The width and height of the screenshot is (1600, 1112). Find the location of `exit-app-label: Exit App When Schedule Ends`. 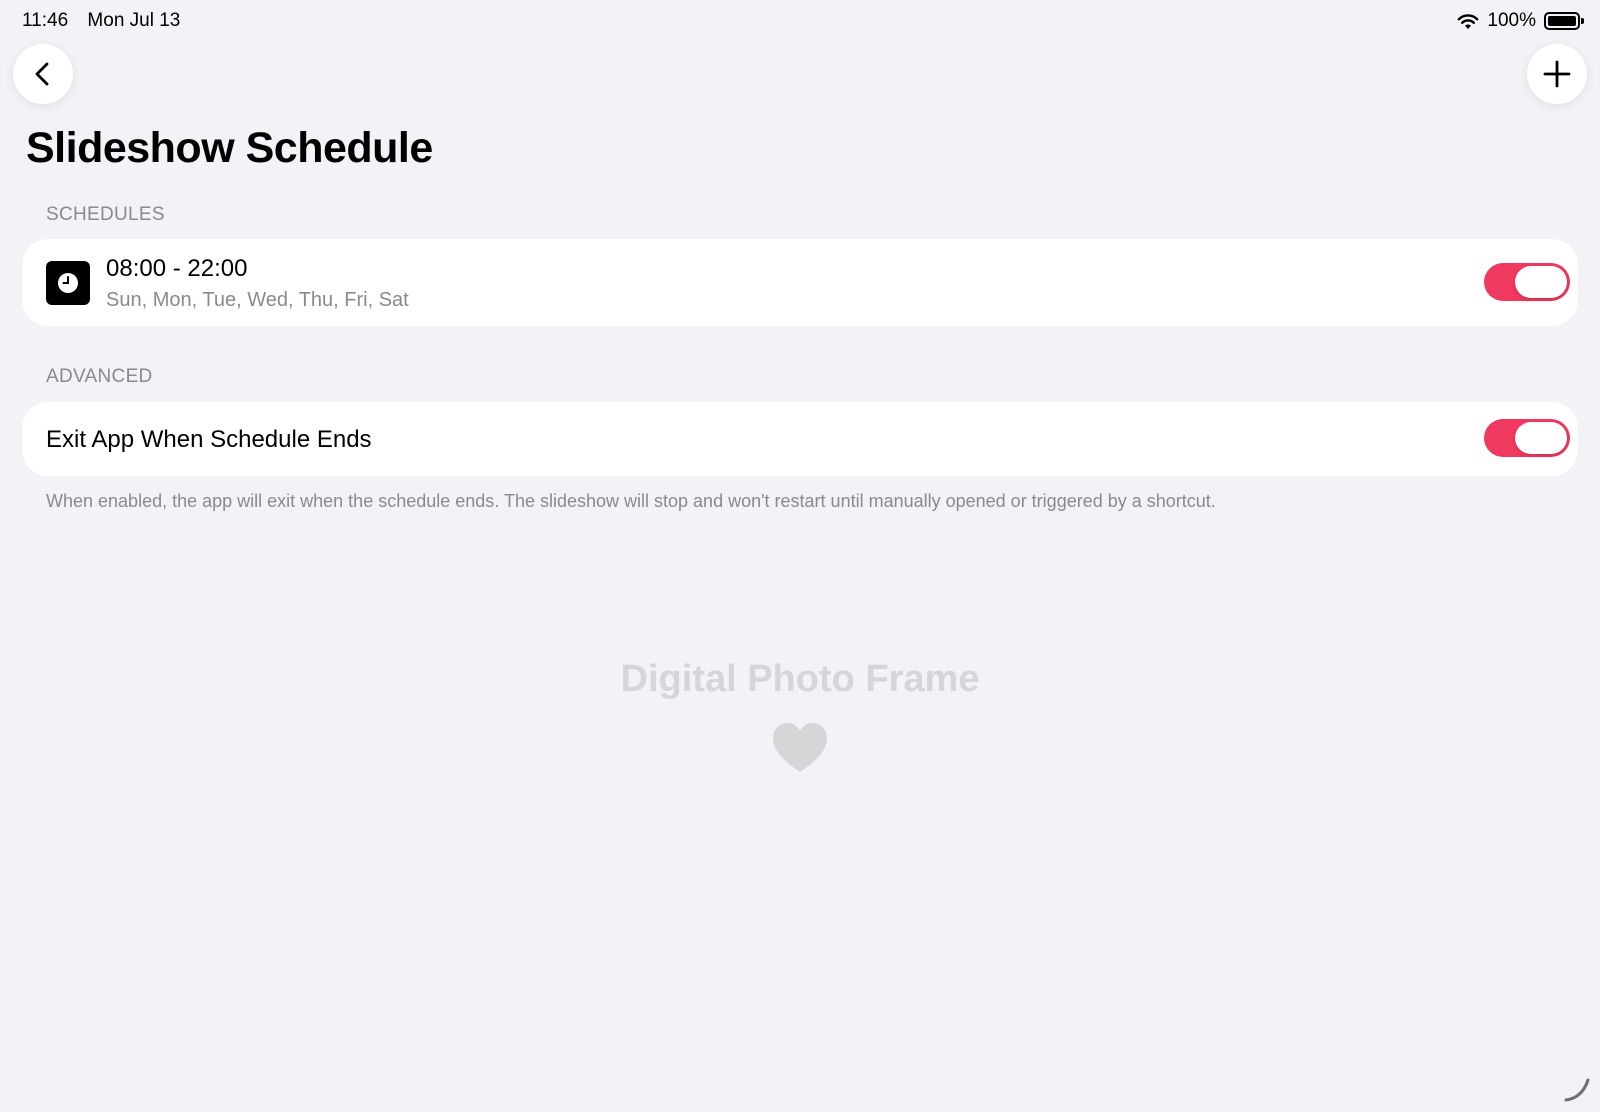

exit-app-label: Exit App When Schedule Ends is located at coordinates (209, 439).